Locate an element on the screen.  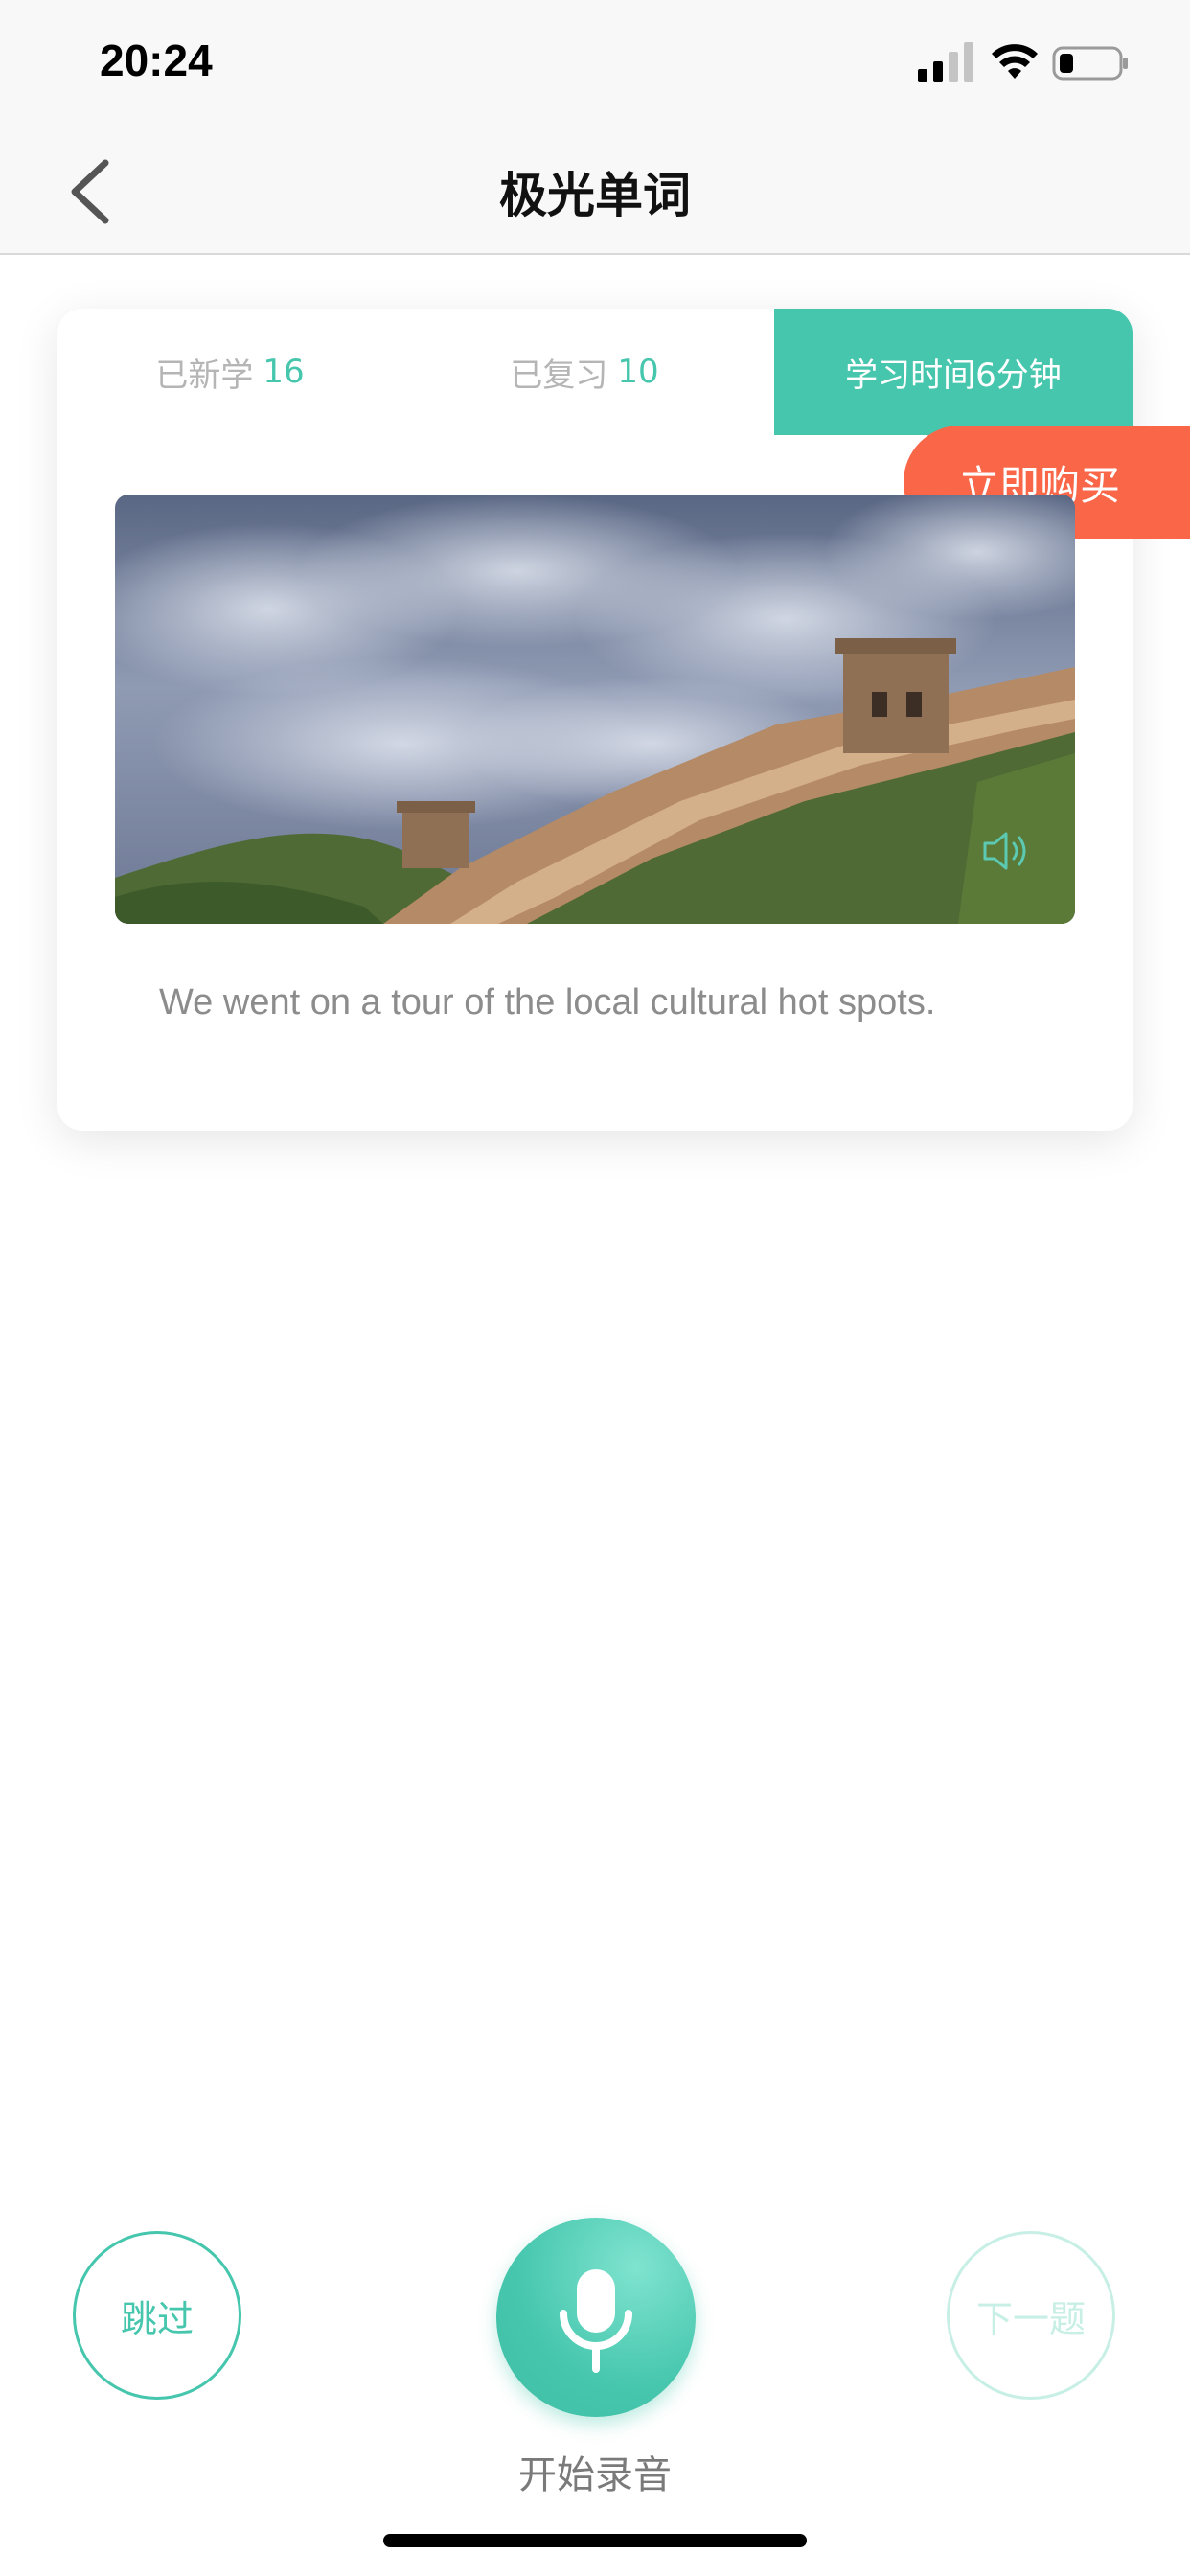
new-learned-count: 16 is located at coordinates (284, 372).